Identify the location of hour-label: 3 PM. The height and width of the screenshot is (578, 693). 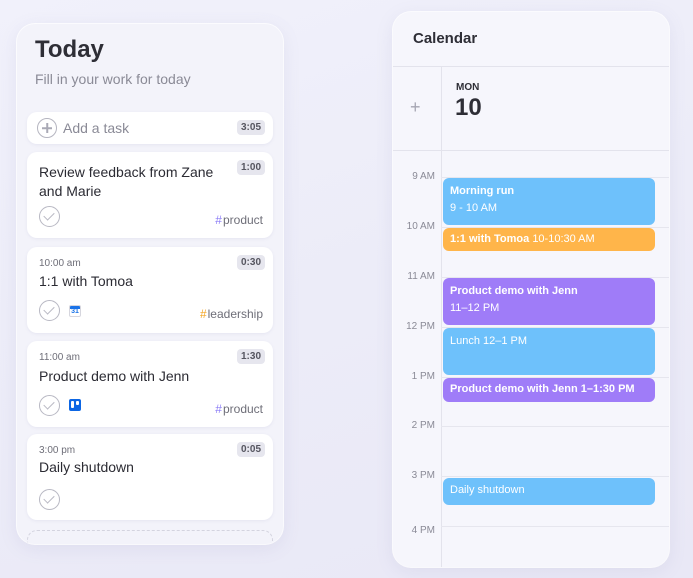
(423, 475).